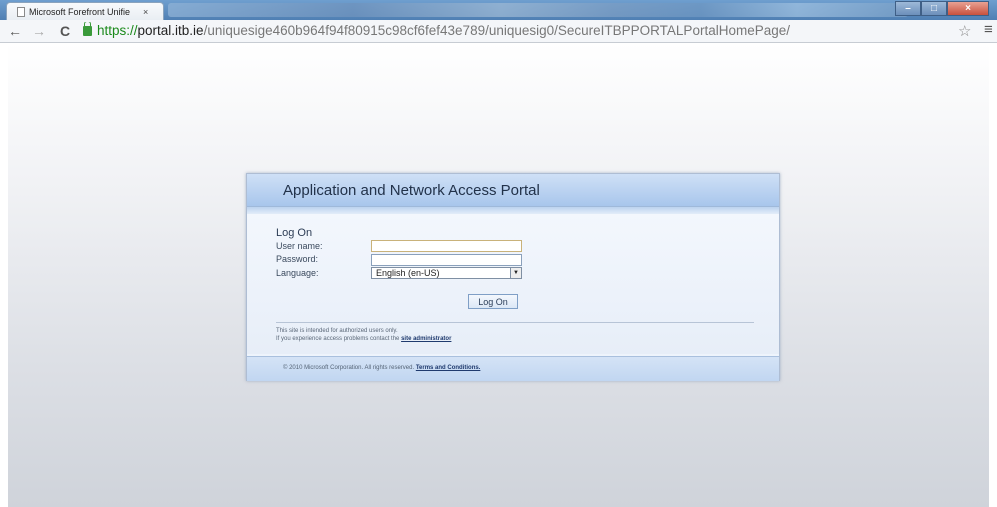 This screenshot has height=507, width=997. Describe the element at coordinates (446, 260) in the screenshot. I see `password-input` at that location.